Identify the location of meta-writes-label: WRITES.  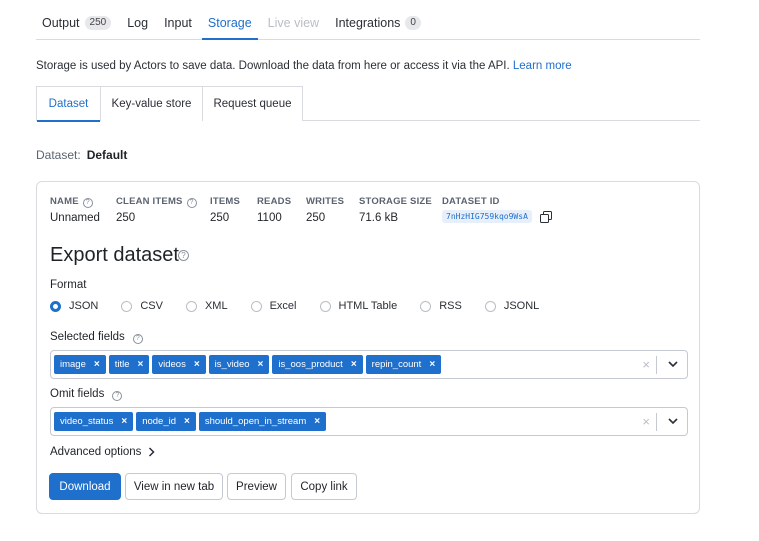
(325, 201).